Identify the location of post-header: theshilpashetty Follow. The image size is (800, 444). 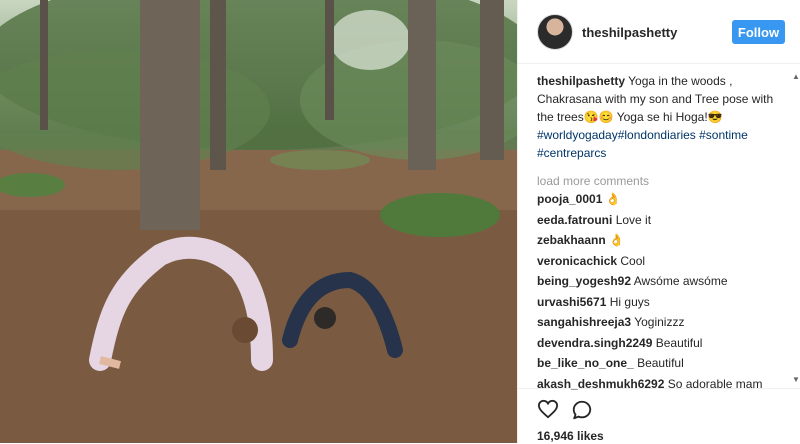
(659, 32).